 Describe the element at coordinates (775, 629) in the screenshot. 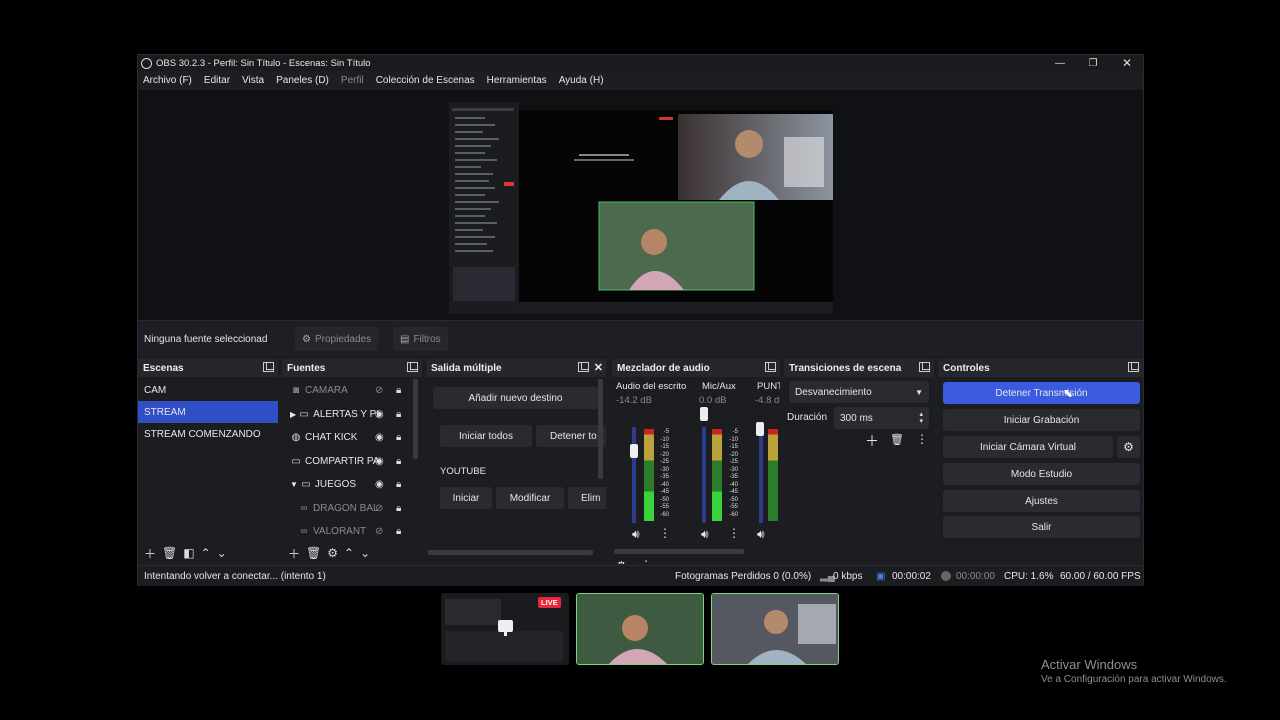

I see `taskbar-thumbnail-stream` at that location.